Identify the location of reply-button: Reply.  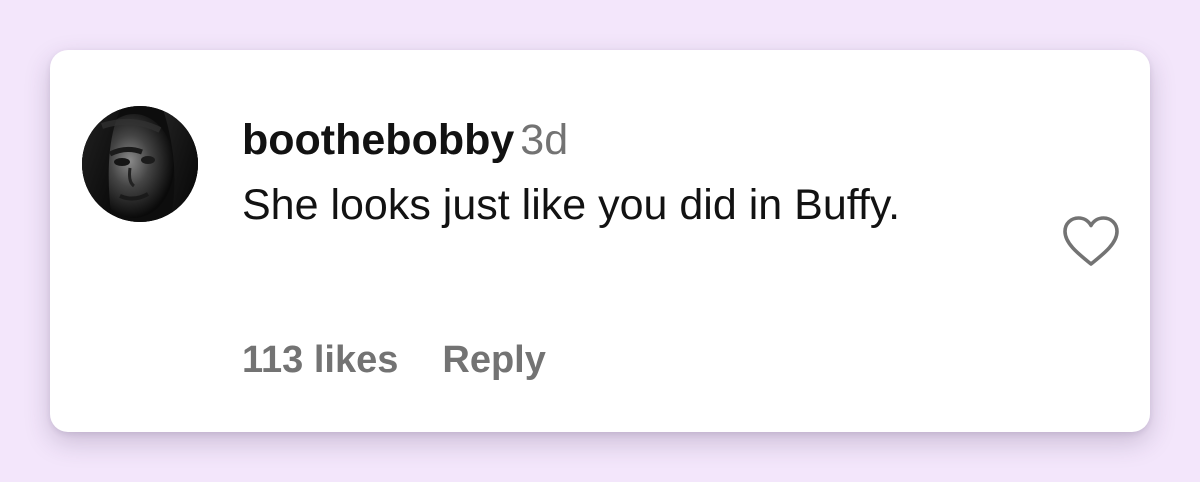
(493, 360).